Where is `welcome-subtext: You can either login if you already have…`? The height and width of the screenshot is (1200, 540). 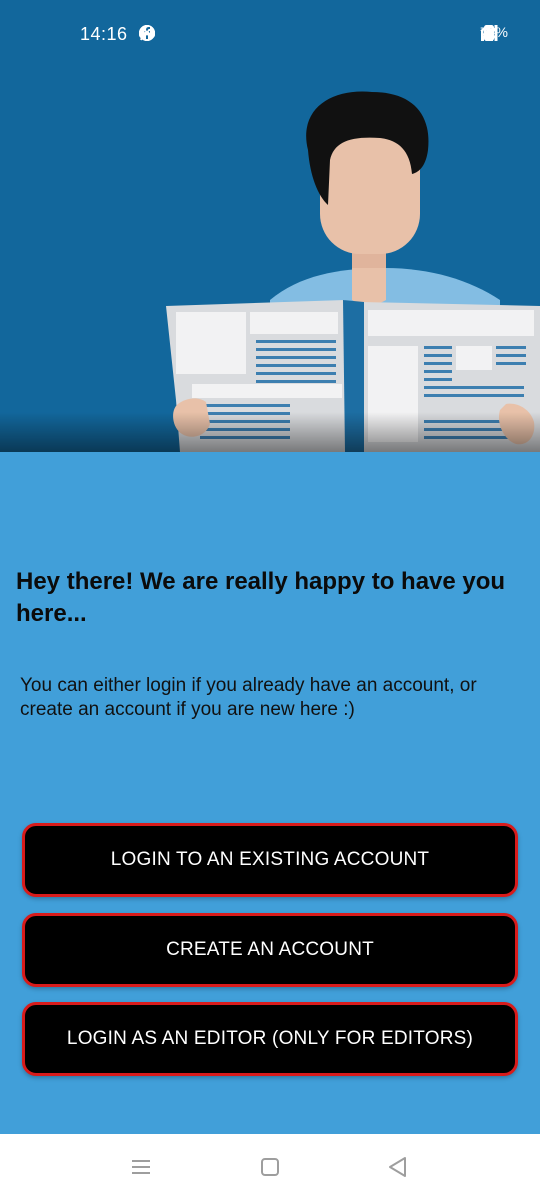
welcome-subtext: You can either login if you already have… is located at coordinates (248, 697).